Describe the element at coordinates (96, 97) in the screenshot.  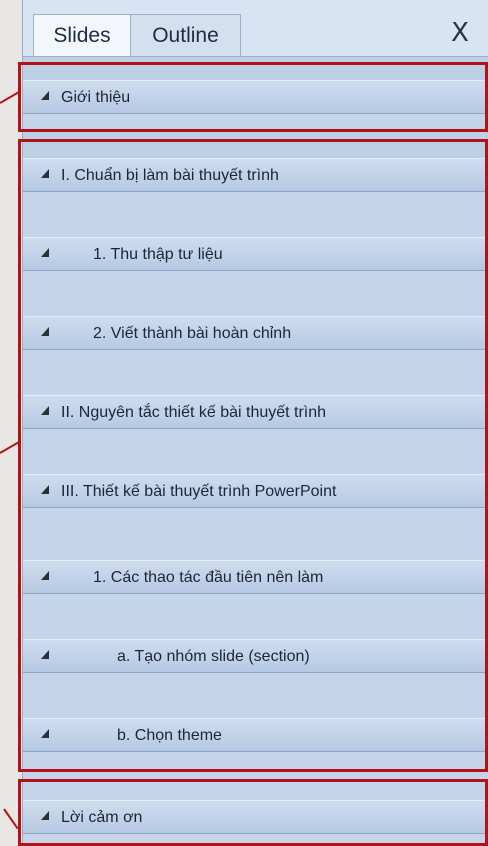
I see `section-label: Giới thiệu` at that location.